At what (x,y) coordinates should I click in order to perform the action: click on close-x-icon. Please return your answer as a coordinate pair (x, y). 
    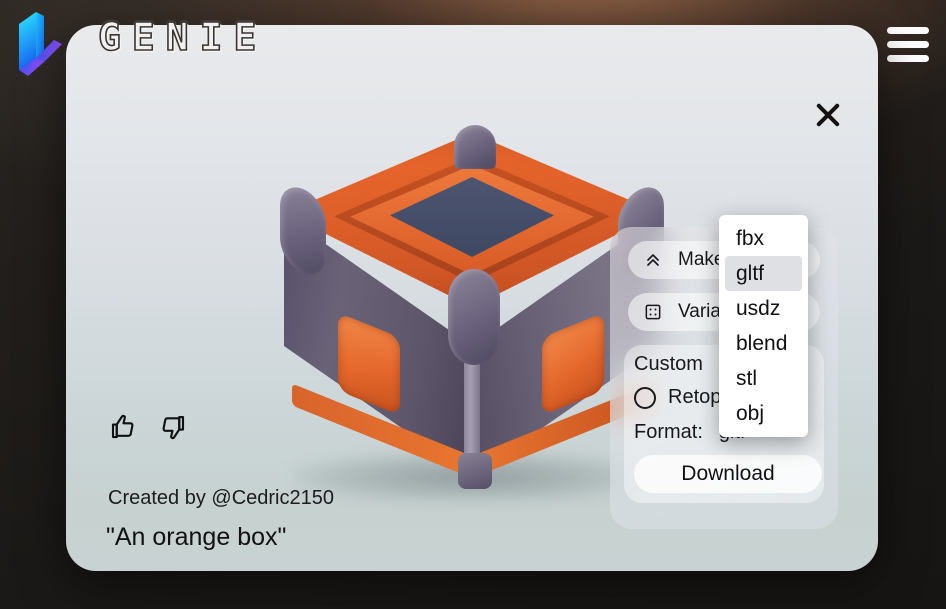
    Looking at the image, I should click on (828, 115).